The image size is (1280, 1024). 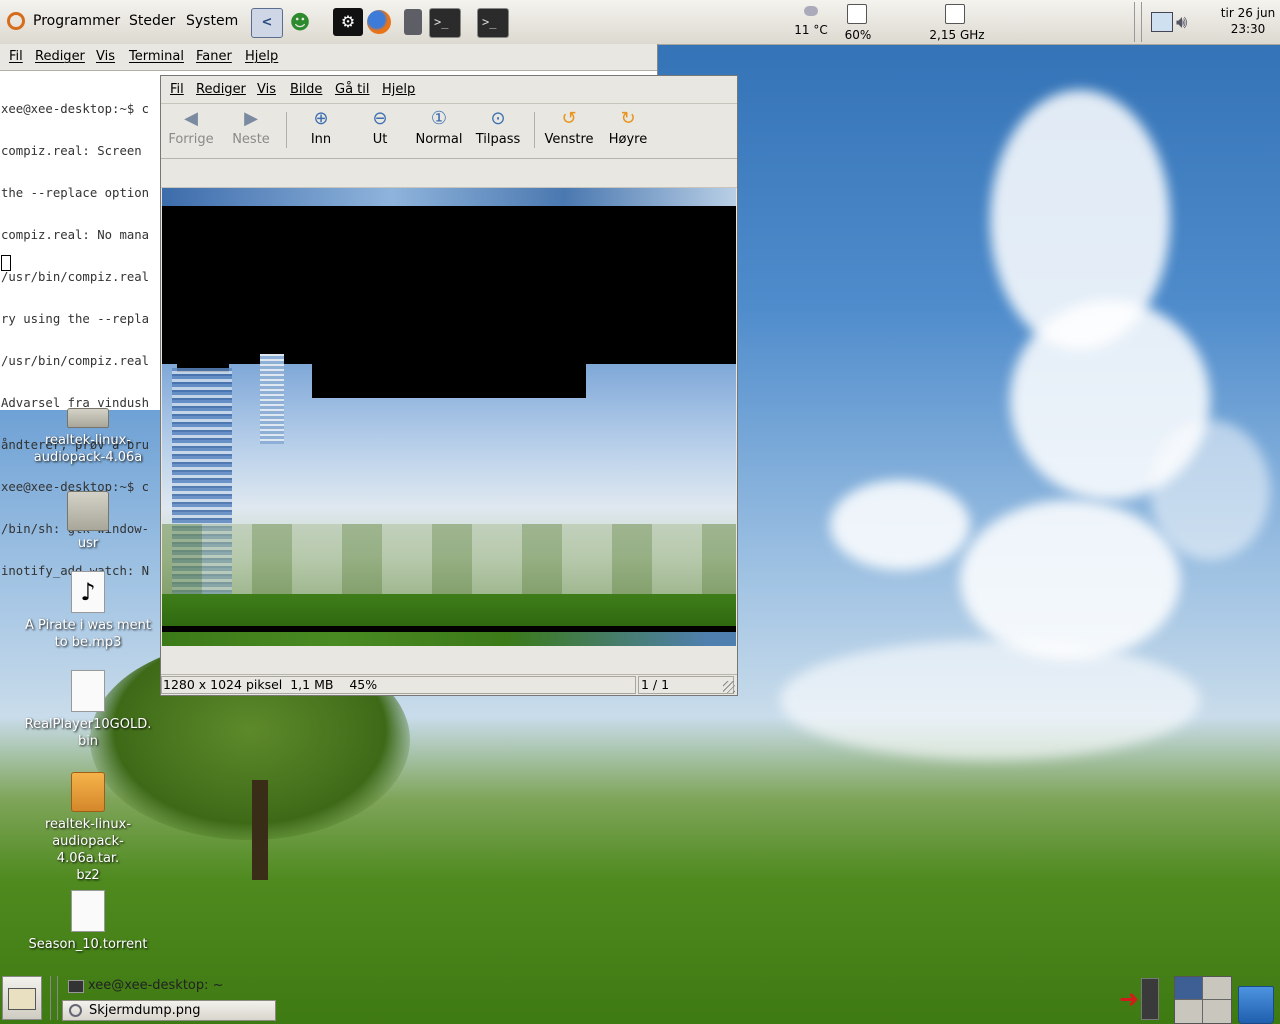 I want to click on toolbar-separator, so click(x=286, y=130).